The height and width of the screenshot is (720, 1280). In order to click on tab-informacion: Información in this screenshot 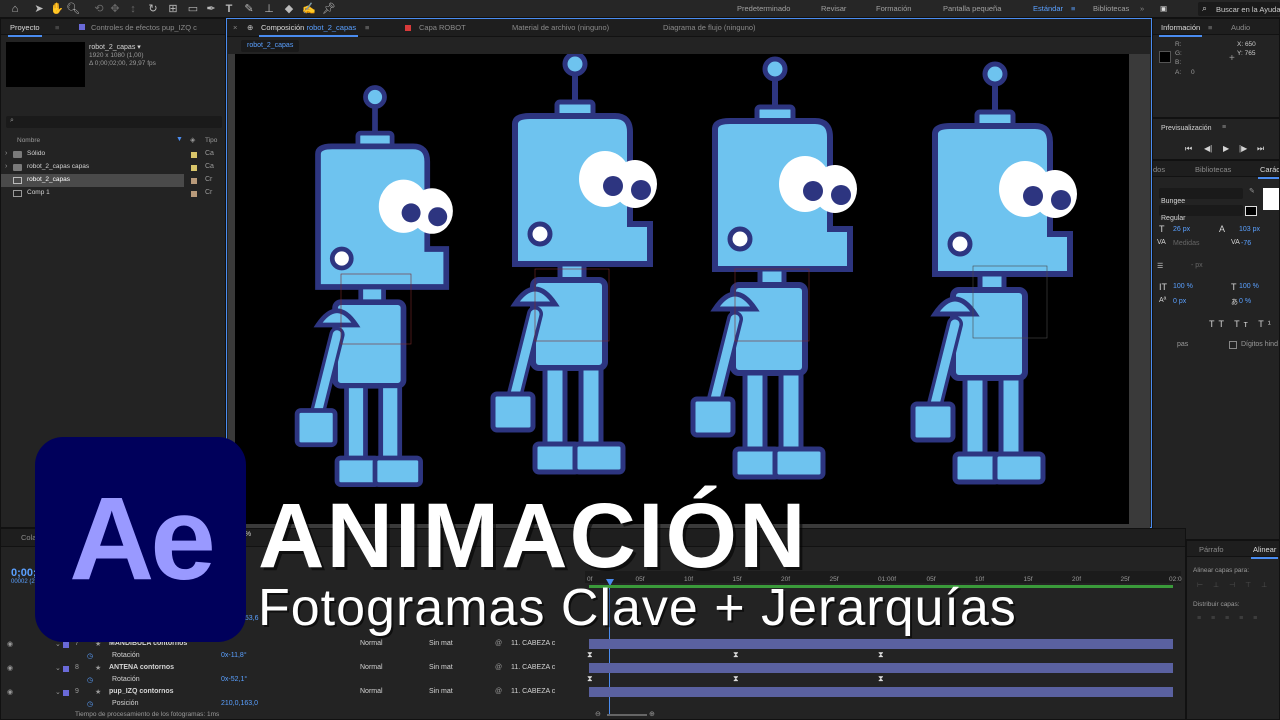, I will do `click(1180, 30)`.